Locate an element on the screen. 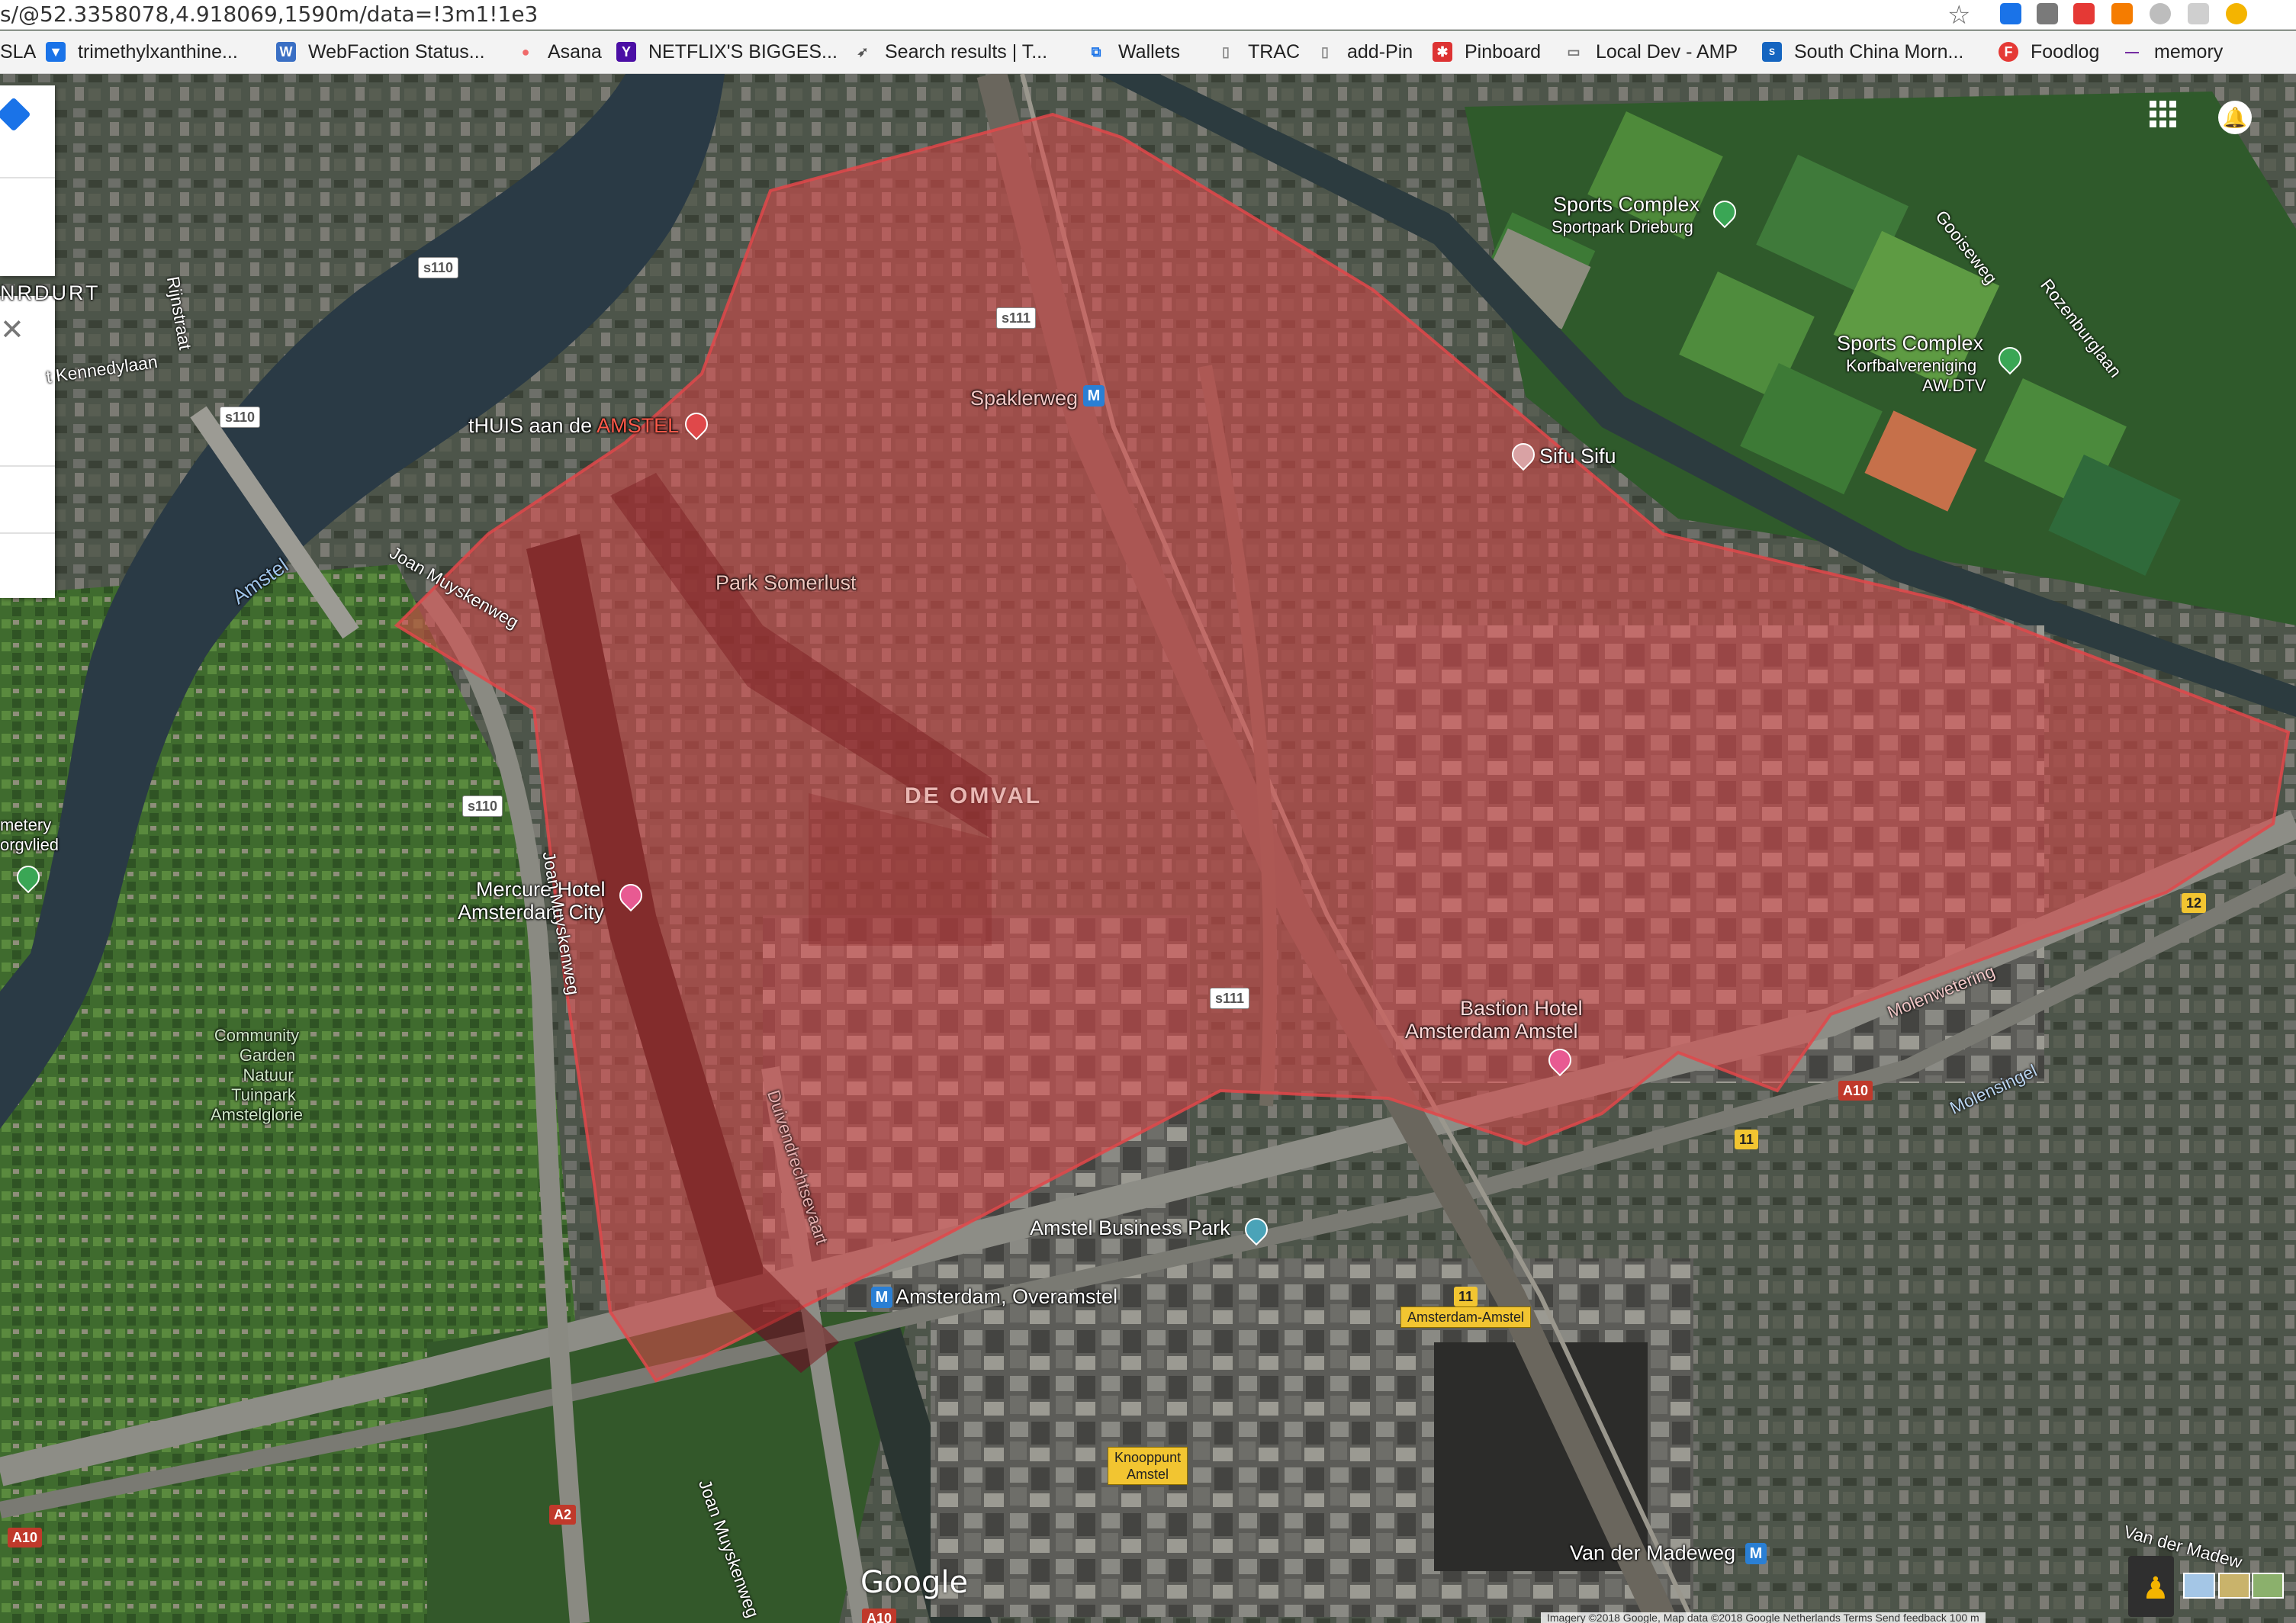 The width and height of the screenshot is (2296, 1623). directions-panel is located at coordinates (28, 181).